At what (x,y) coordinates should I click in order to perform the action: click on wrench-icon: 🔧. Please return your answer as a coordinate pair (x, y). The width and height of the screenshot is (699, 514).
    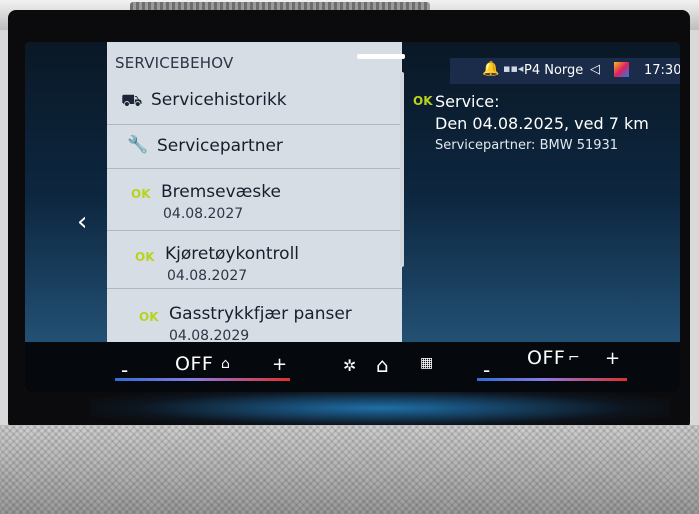
    Looking at the image, I should click on (138, 145).